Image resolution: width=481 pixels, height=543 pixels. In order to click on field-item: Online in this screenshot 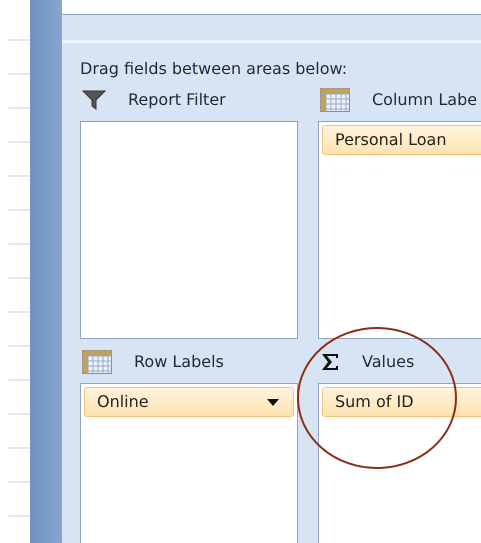, I will do `click(189, 402)`.